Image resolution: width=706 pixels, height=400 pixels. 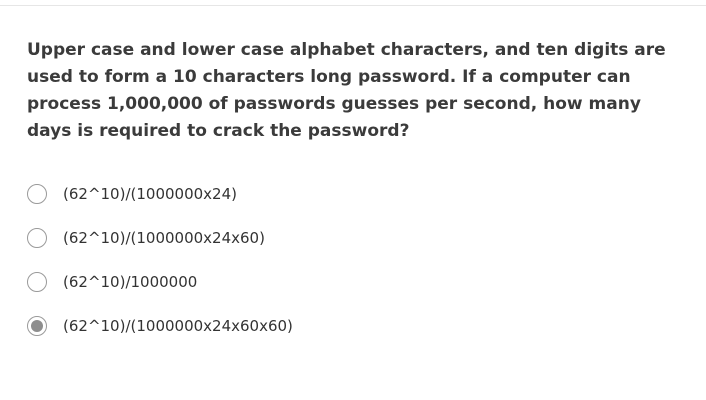 I want to click on answer-option-3: (62^10)/1000000, so click(x=160, y=282).